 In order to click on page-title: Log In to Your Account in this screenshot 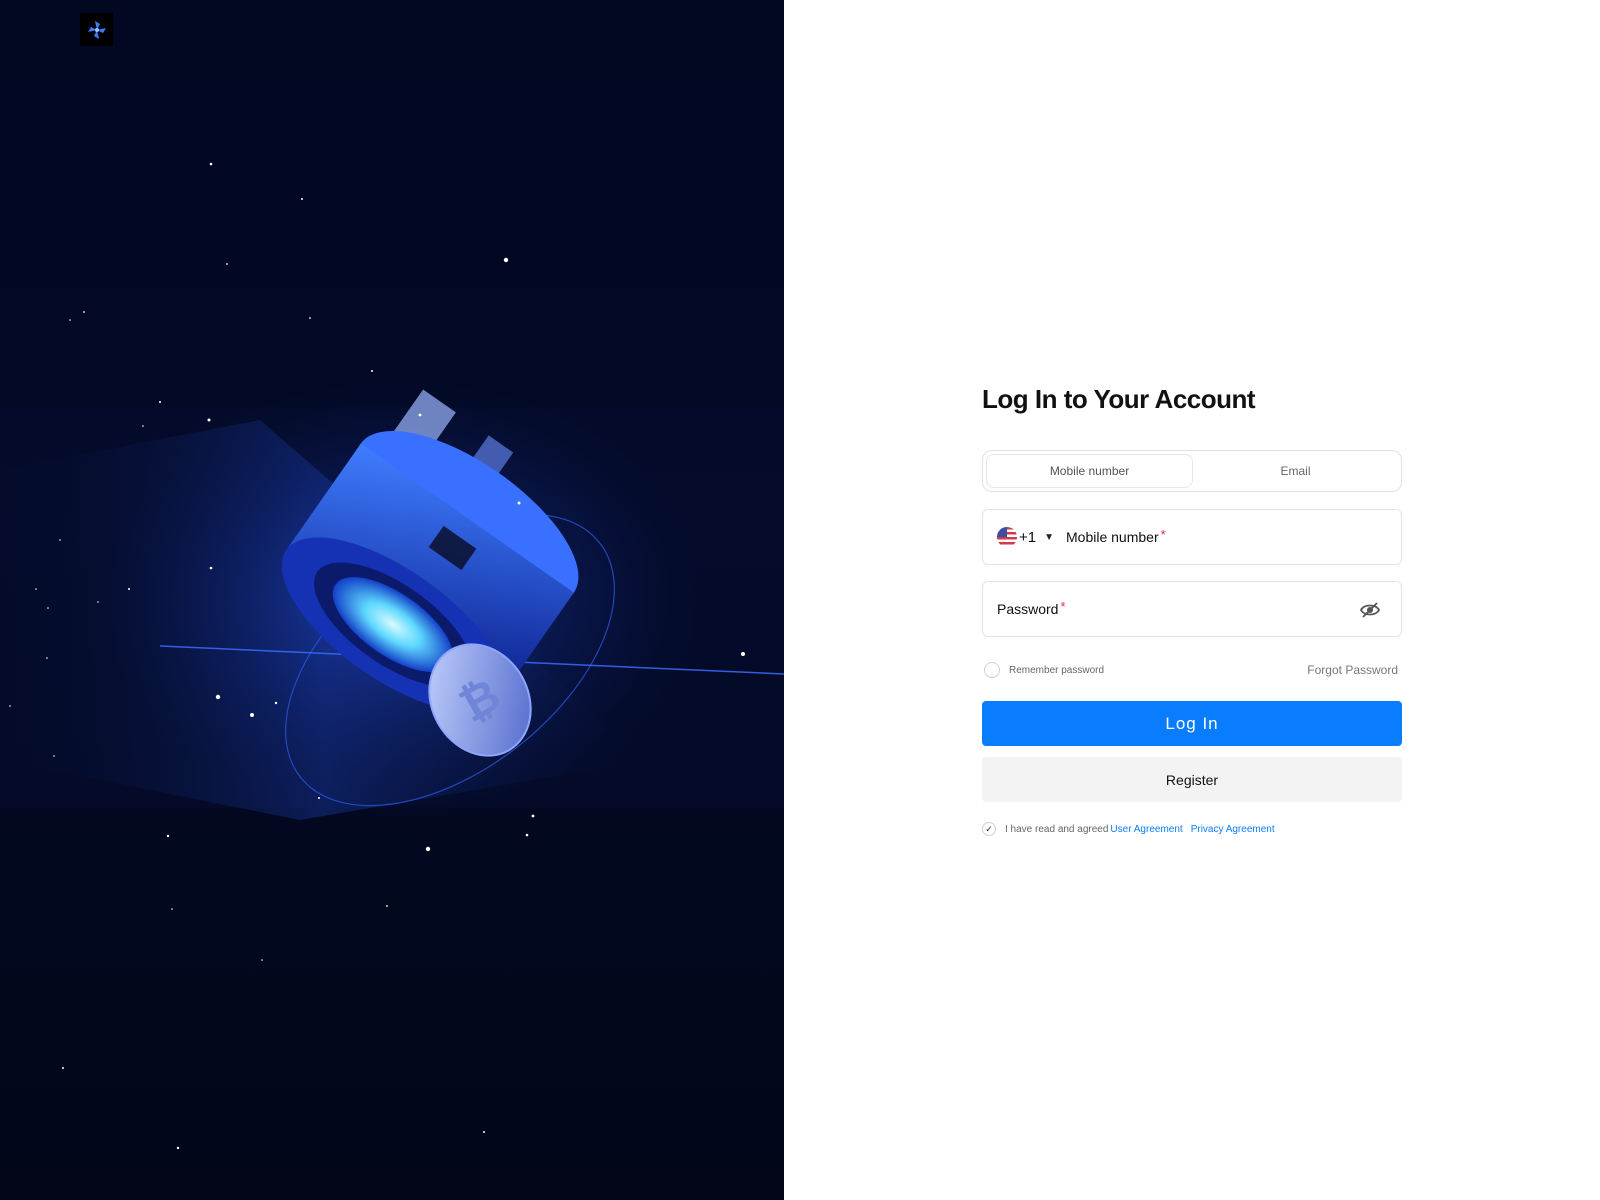, I will do `click(1119, 399)`.